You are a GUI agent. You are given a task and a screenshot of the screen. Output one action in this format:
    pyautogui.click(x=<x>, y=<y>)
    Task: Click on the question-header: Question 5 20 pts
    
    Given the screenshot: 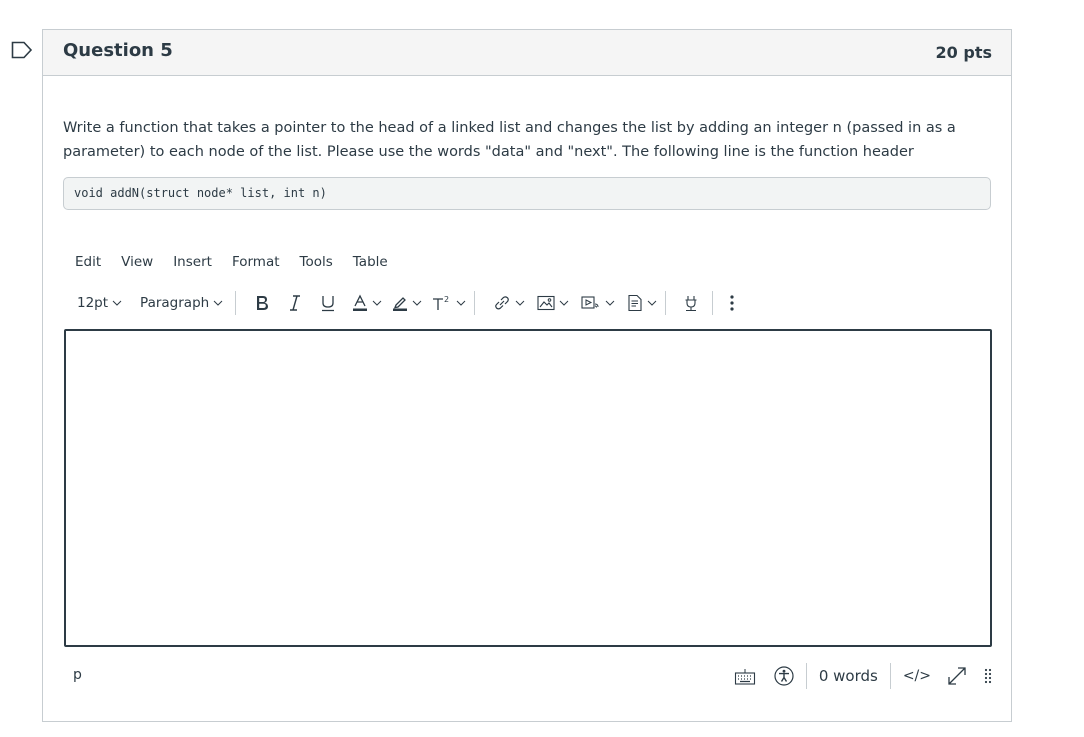 What is the action you would take?
    pyautogui.click(x=527, y=53)
    